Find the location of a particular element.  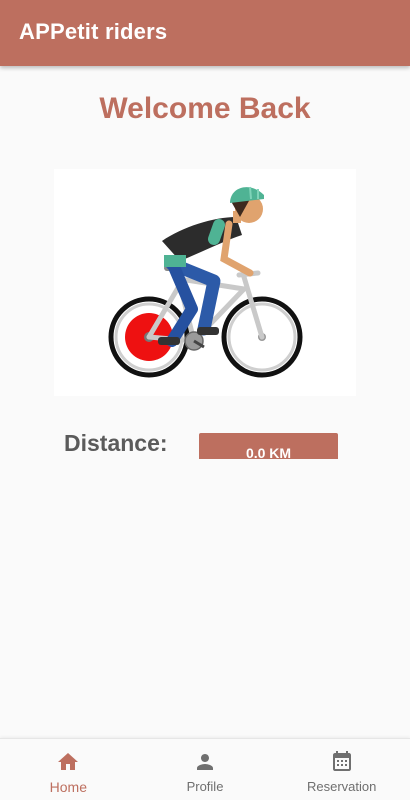

nav-item-home: Home is located at coordinates (68, 769).